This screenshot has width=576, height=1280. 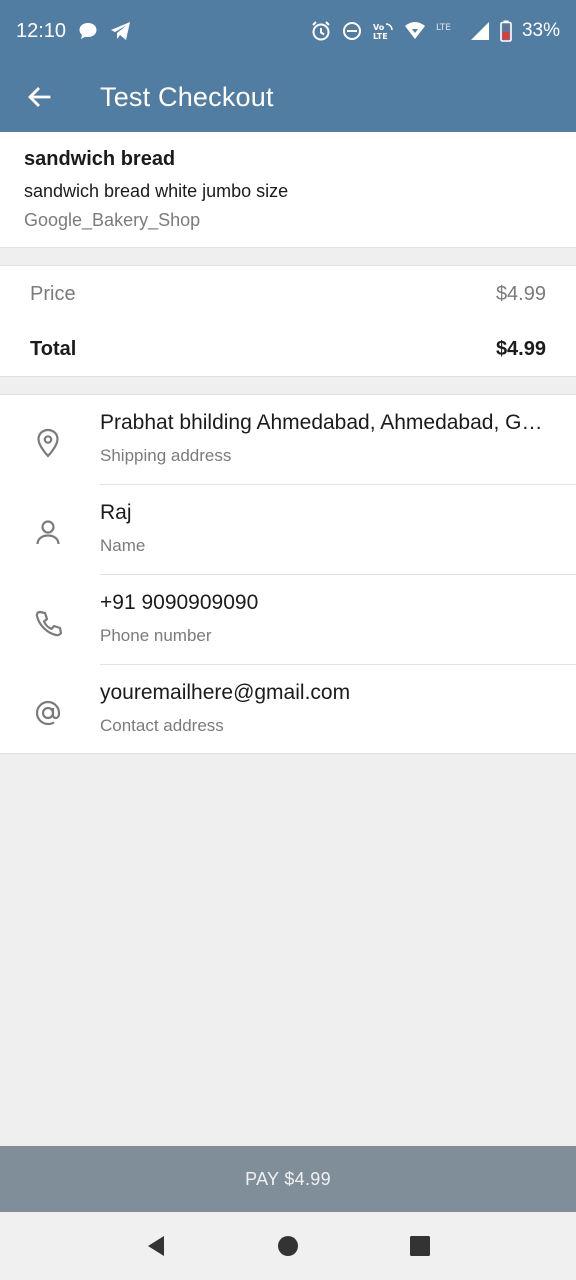 I want to click on system-nav-bar, so click(x=288, y=1246).